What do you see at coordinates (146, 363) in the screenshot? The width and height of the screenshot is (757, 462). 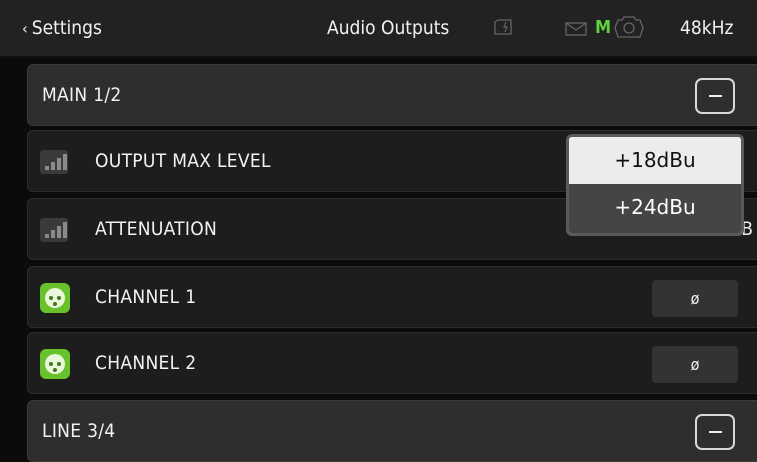 I see `channel2-label: CHANNEL 2` at bounding box center [146, 363].